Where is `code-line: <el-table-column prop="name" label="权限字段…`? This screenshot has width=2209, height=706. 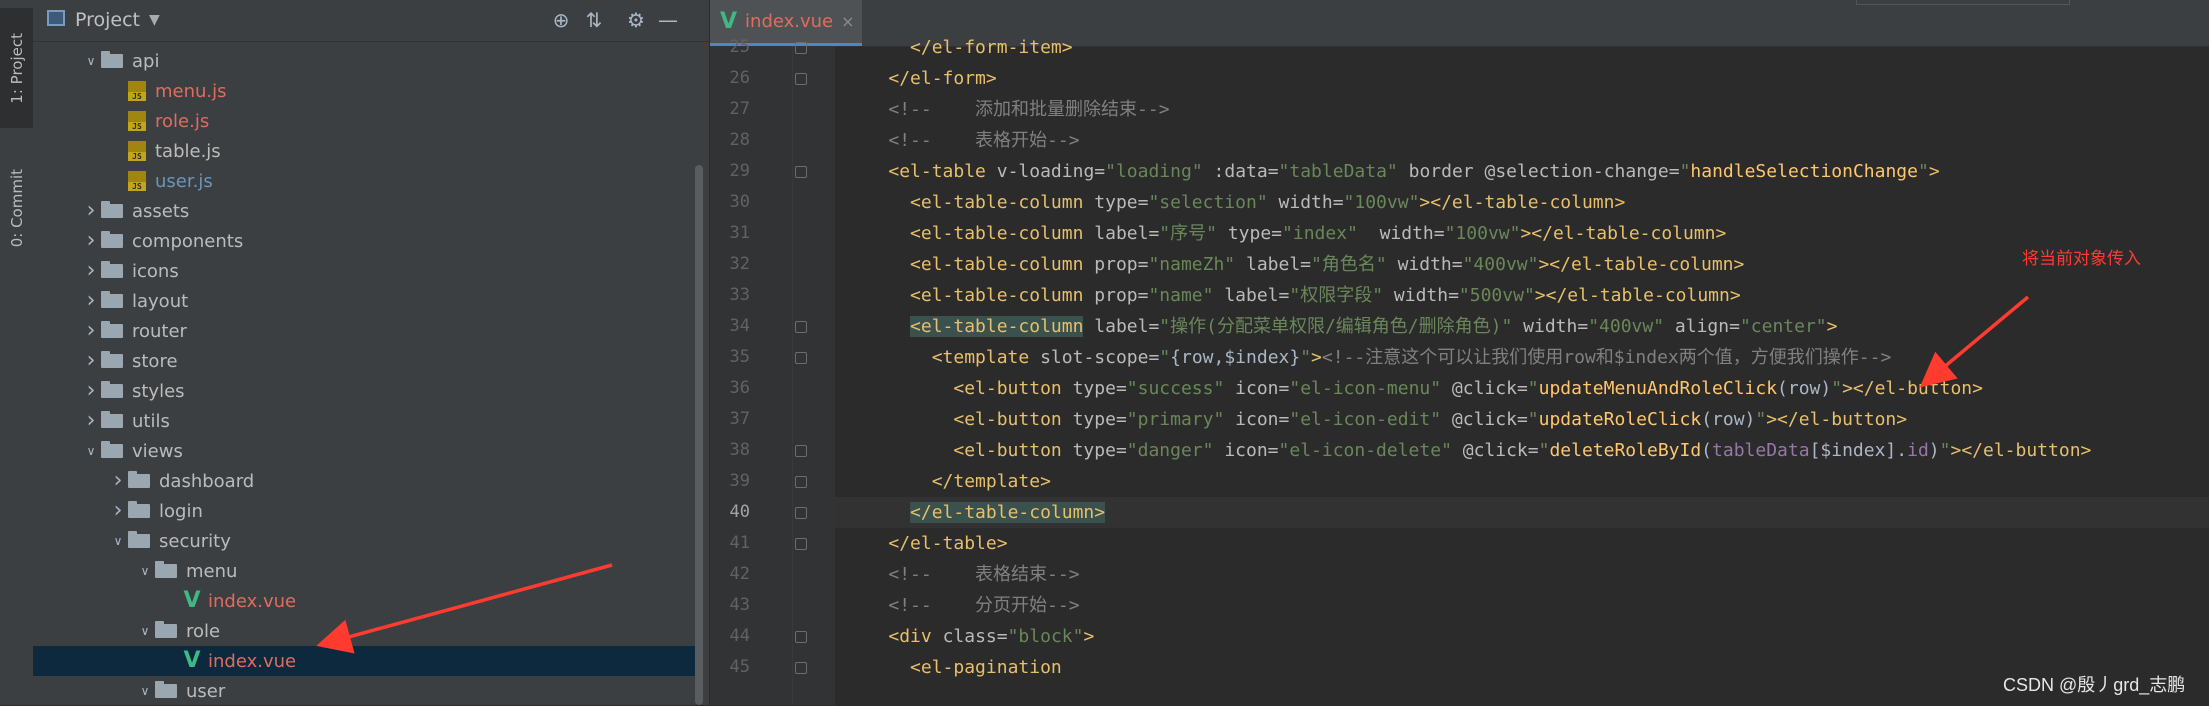
code-line: <el-table-column prop="name" label="权限字段… is located at coordinates (1522, 295).